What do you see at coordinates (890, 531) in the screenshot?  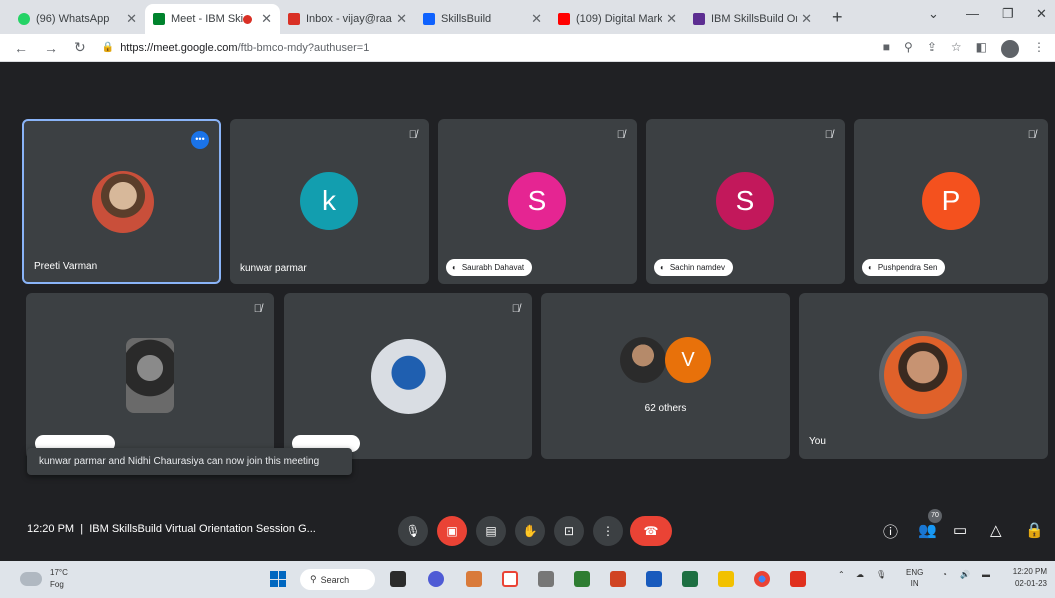 I see `info-icon: ⓘ` at bounding box center [890, 531].